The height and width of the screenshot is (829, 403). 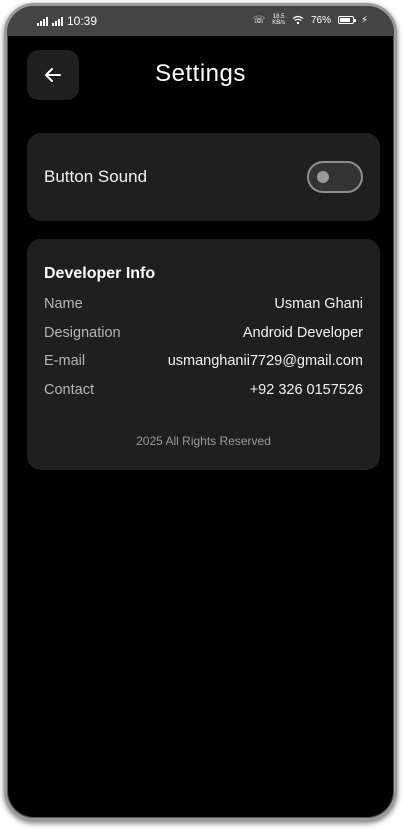 What do you see at coordinates (82, 333) in the screenshot?
I see `info-key: Designation` at bounding box center [82, 333].